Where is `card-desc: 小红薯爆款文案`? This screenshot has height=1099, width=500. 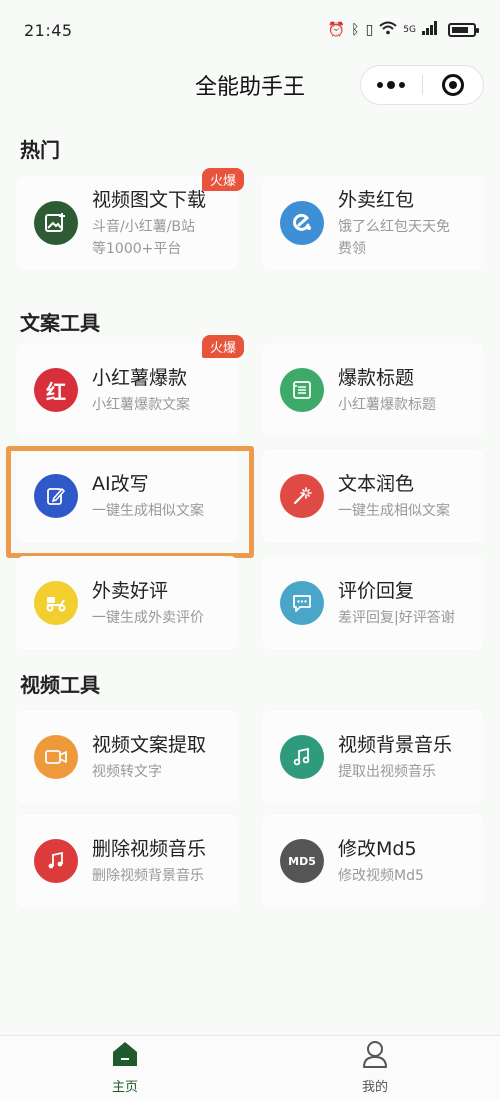 card-desc: 小红薯爆款文案 is located at coordinates (141, 404).